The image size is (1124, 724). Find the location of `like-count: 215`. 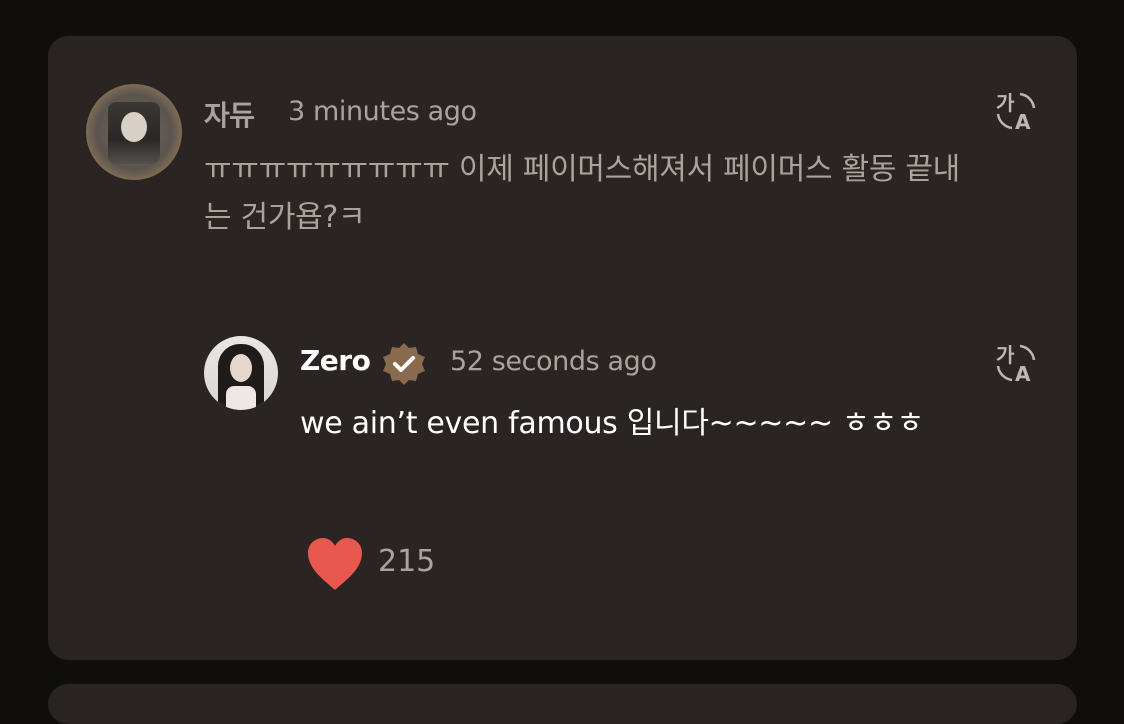

like-count: 215 is located at coordinates (407, 561).